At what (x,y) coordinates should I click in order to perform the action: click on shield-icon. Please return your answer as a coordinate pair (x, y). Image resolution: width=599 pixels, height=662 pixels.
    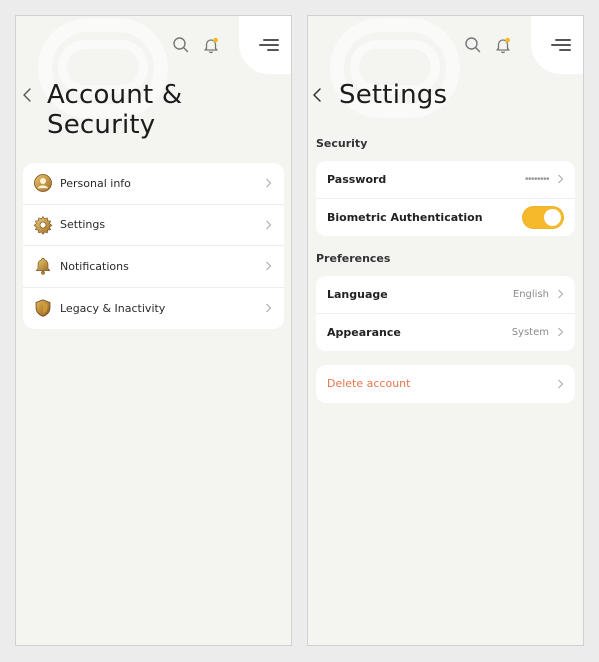
    Looking at the image, I should click on (43, 308).